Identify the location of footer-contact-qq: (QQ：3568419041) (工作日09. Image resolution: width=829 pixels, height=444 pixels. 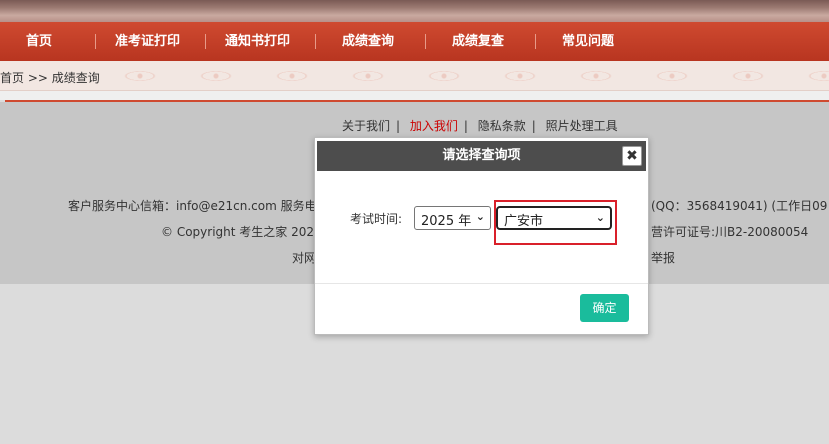
(739, 206).